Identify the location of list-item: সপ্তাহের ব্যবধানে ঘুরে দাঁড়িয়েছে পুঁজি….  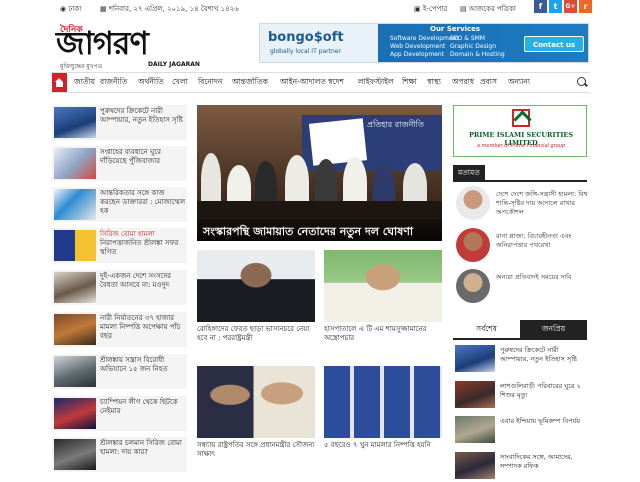
(119, 163).